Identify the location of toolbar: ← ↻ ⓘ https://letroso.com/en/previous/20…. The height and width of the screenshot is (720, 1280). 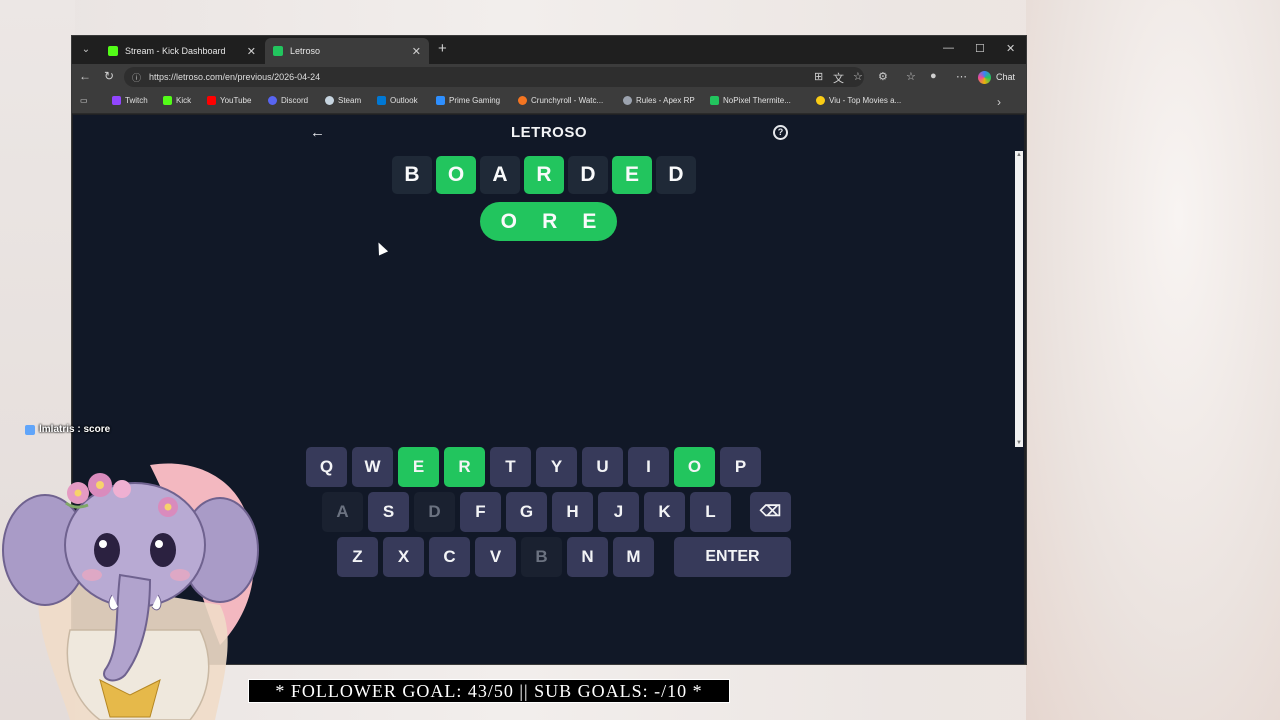
(549, 77).